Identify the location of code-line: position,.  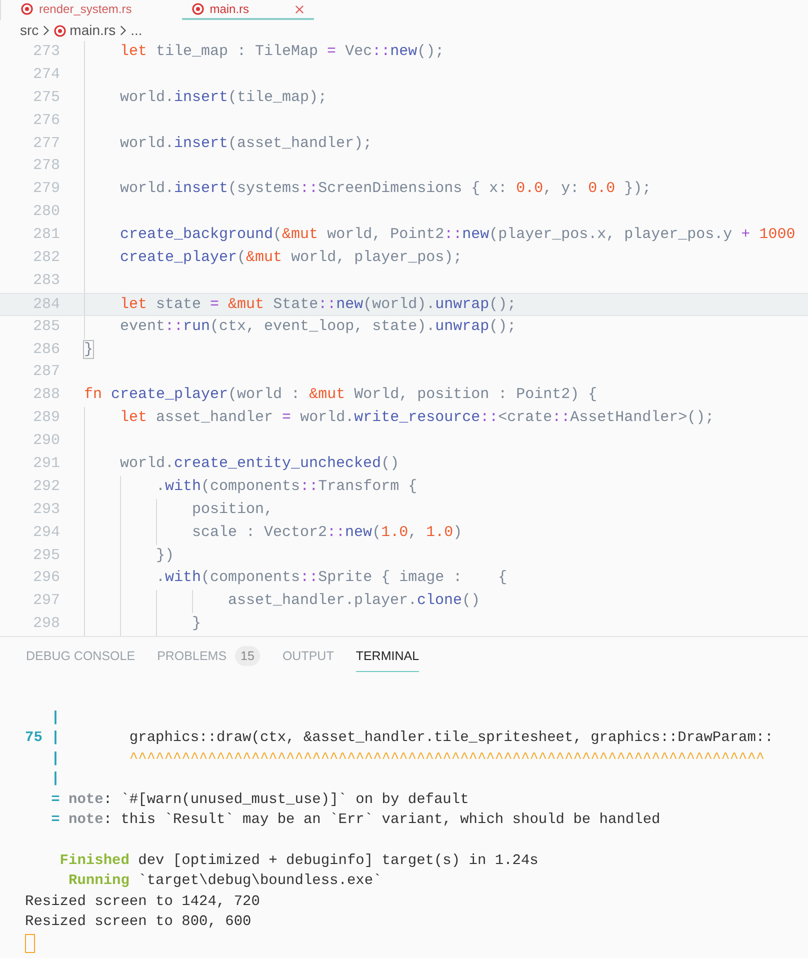
(233, 510).